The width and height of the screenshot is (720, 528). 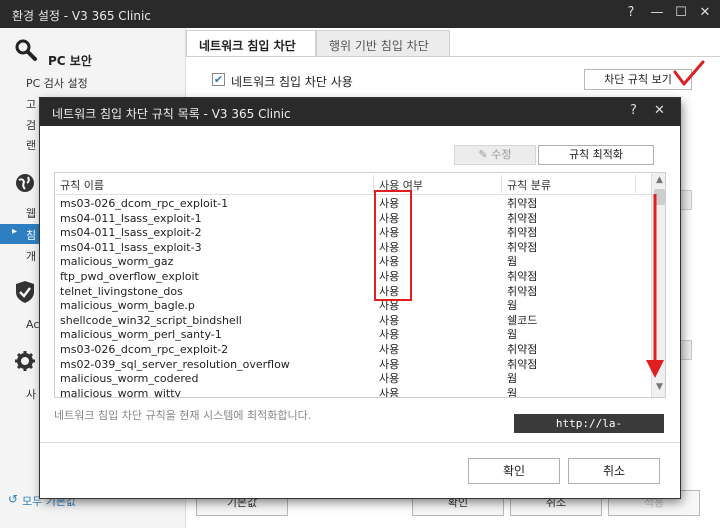 What do you see at coordinates (141, 335) in the screenshot?
I see `rule-name: malicious_worm_perl_santy-1` at bounding box center [141, 335].